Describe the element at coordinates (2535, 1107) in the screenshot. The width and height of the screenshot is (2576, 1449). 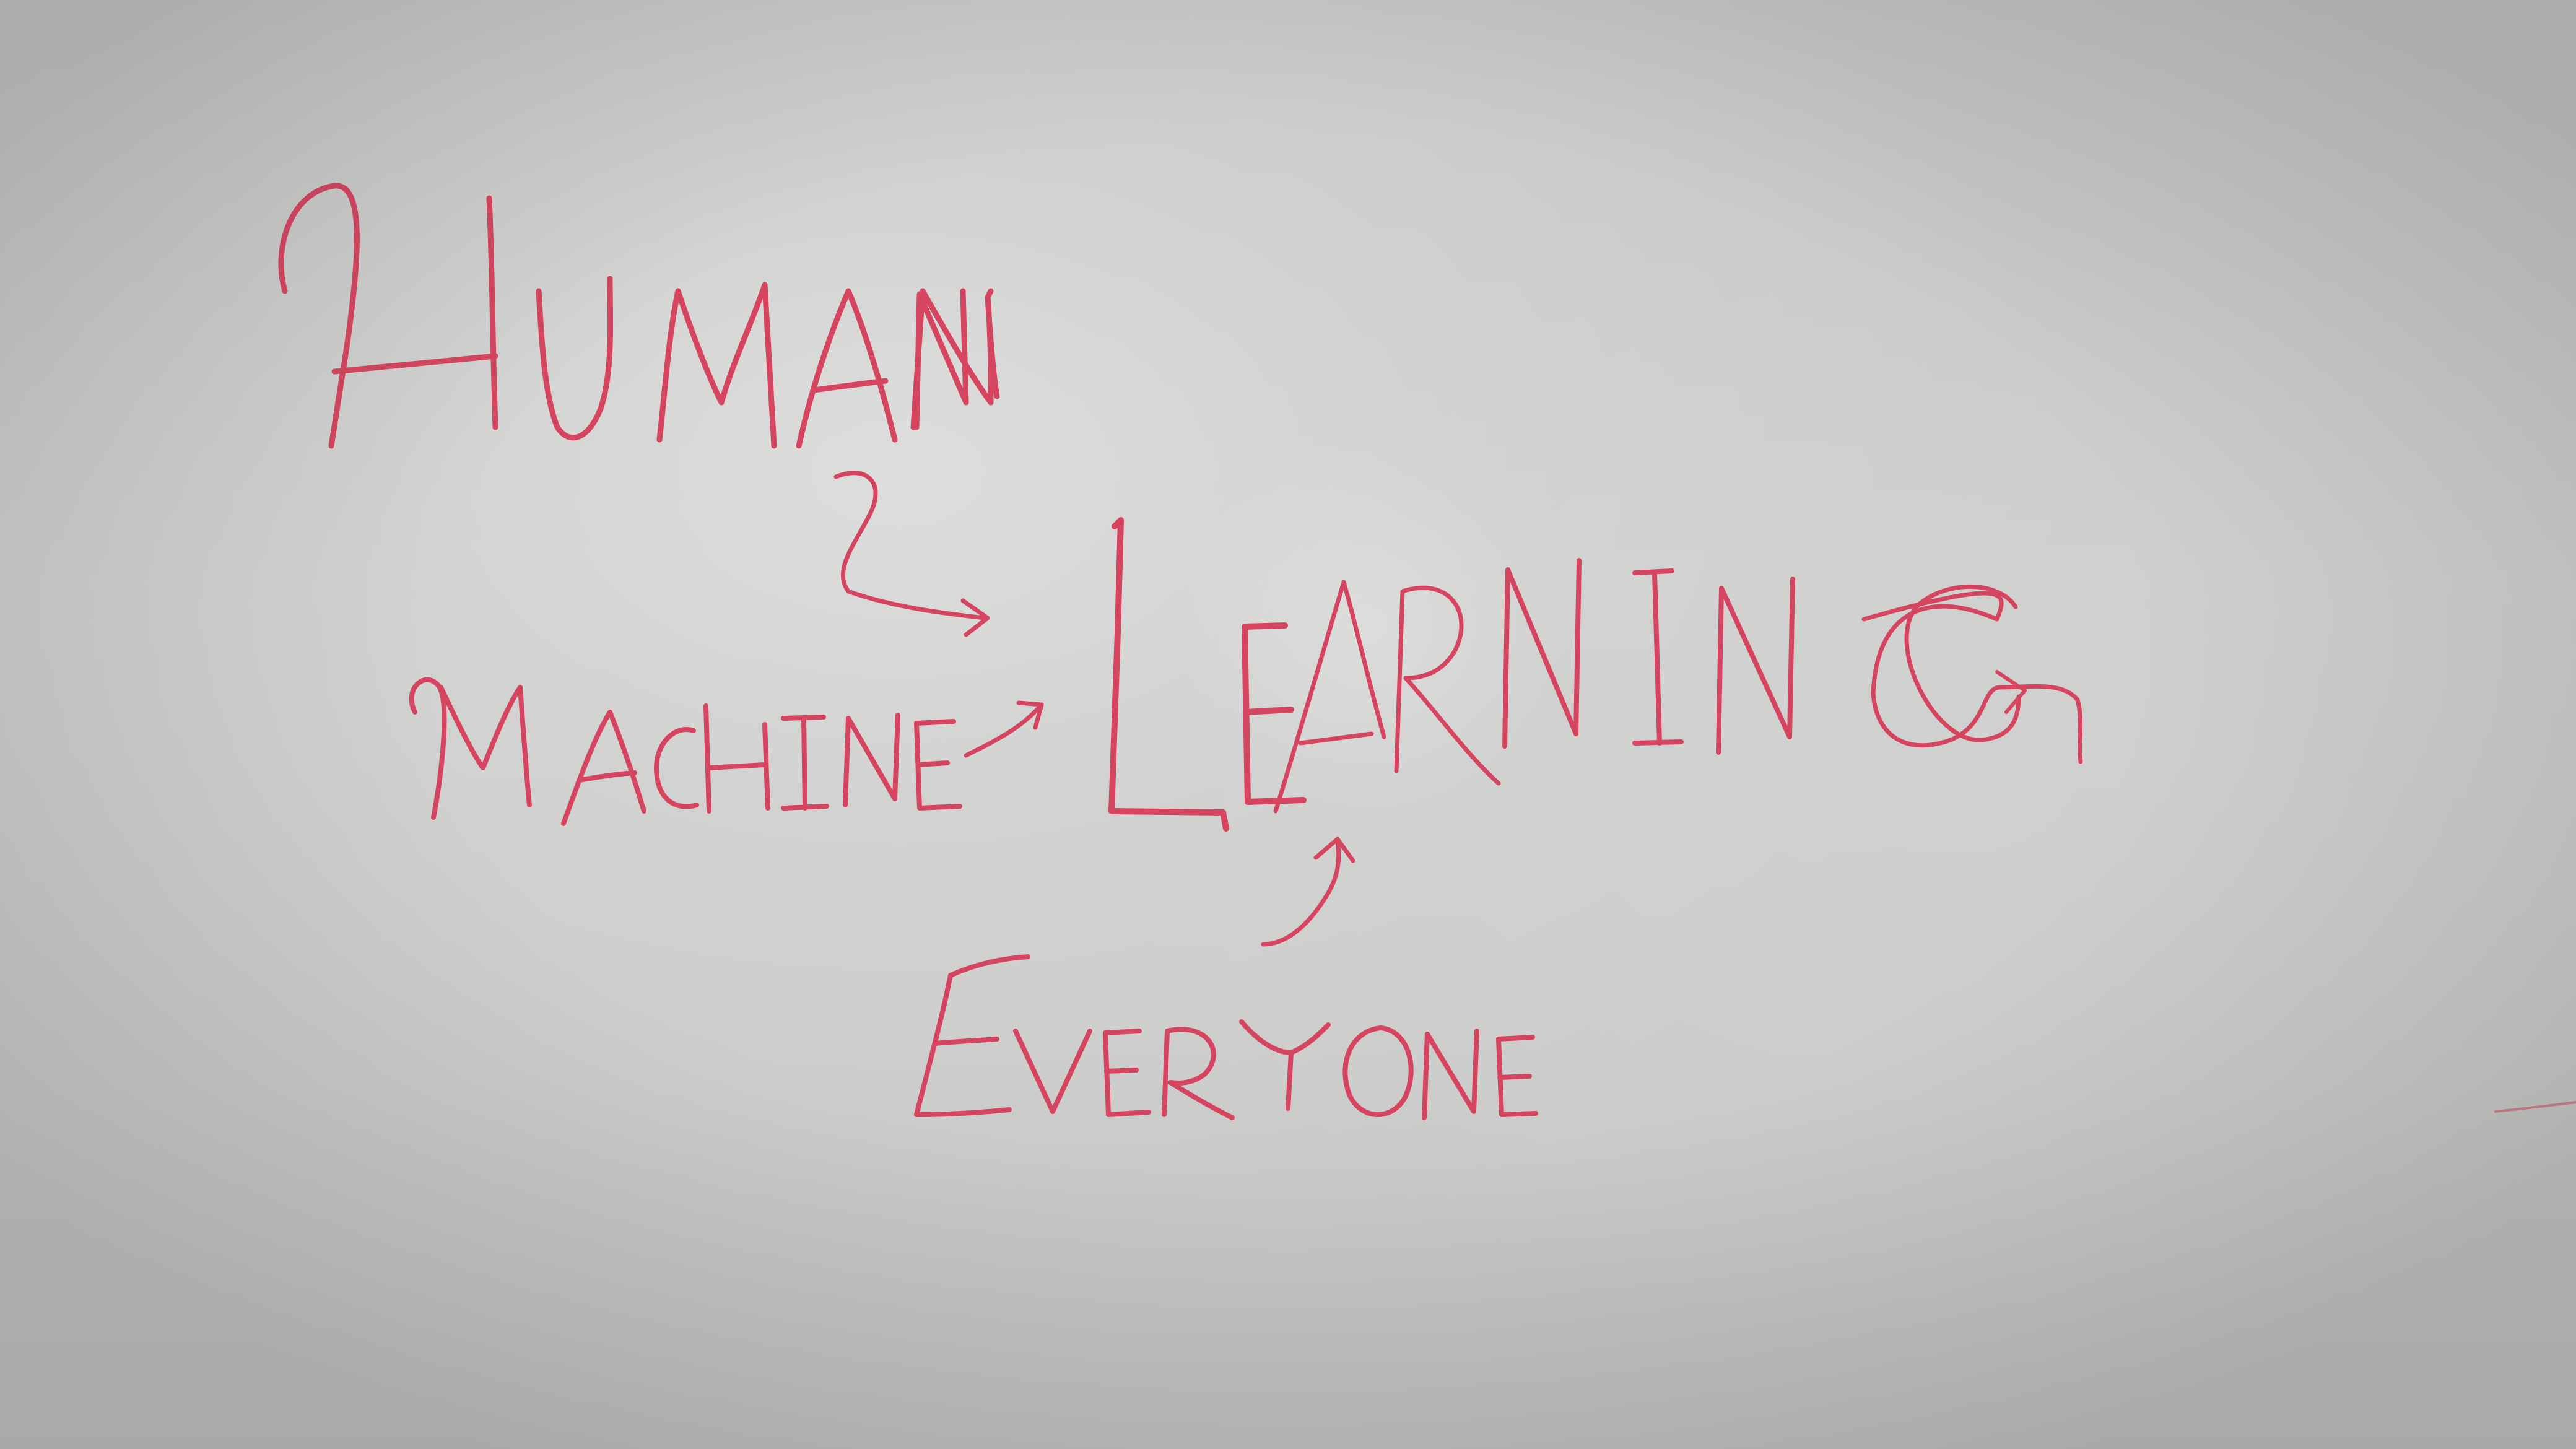
I see `stray-mark` at that location.